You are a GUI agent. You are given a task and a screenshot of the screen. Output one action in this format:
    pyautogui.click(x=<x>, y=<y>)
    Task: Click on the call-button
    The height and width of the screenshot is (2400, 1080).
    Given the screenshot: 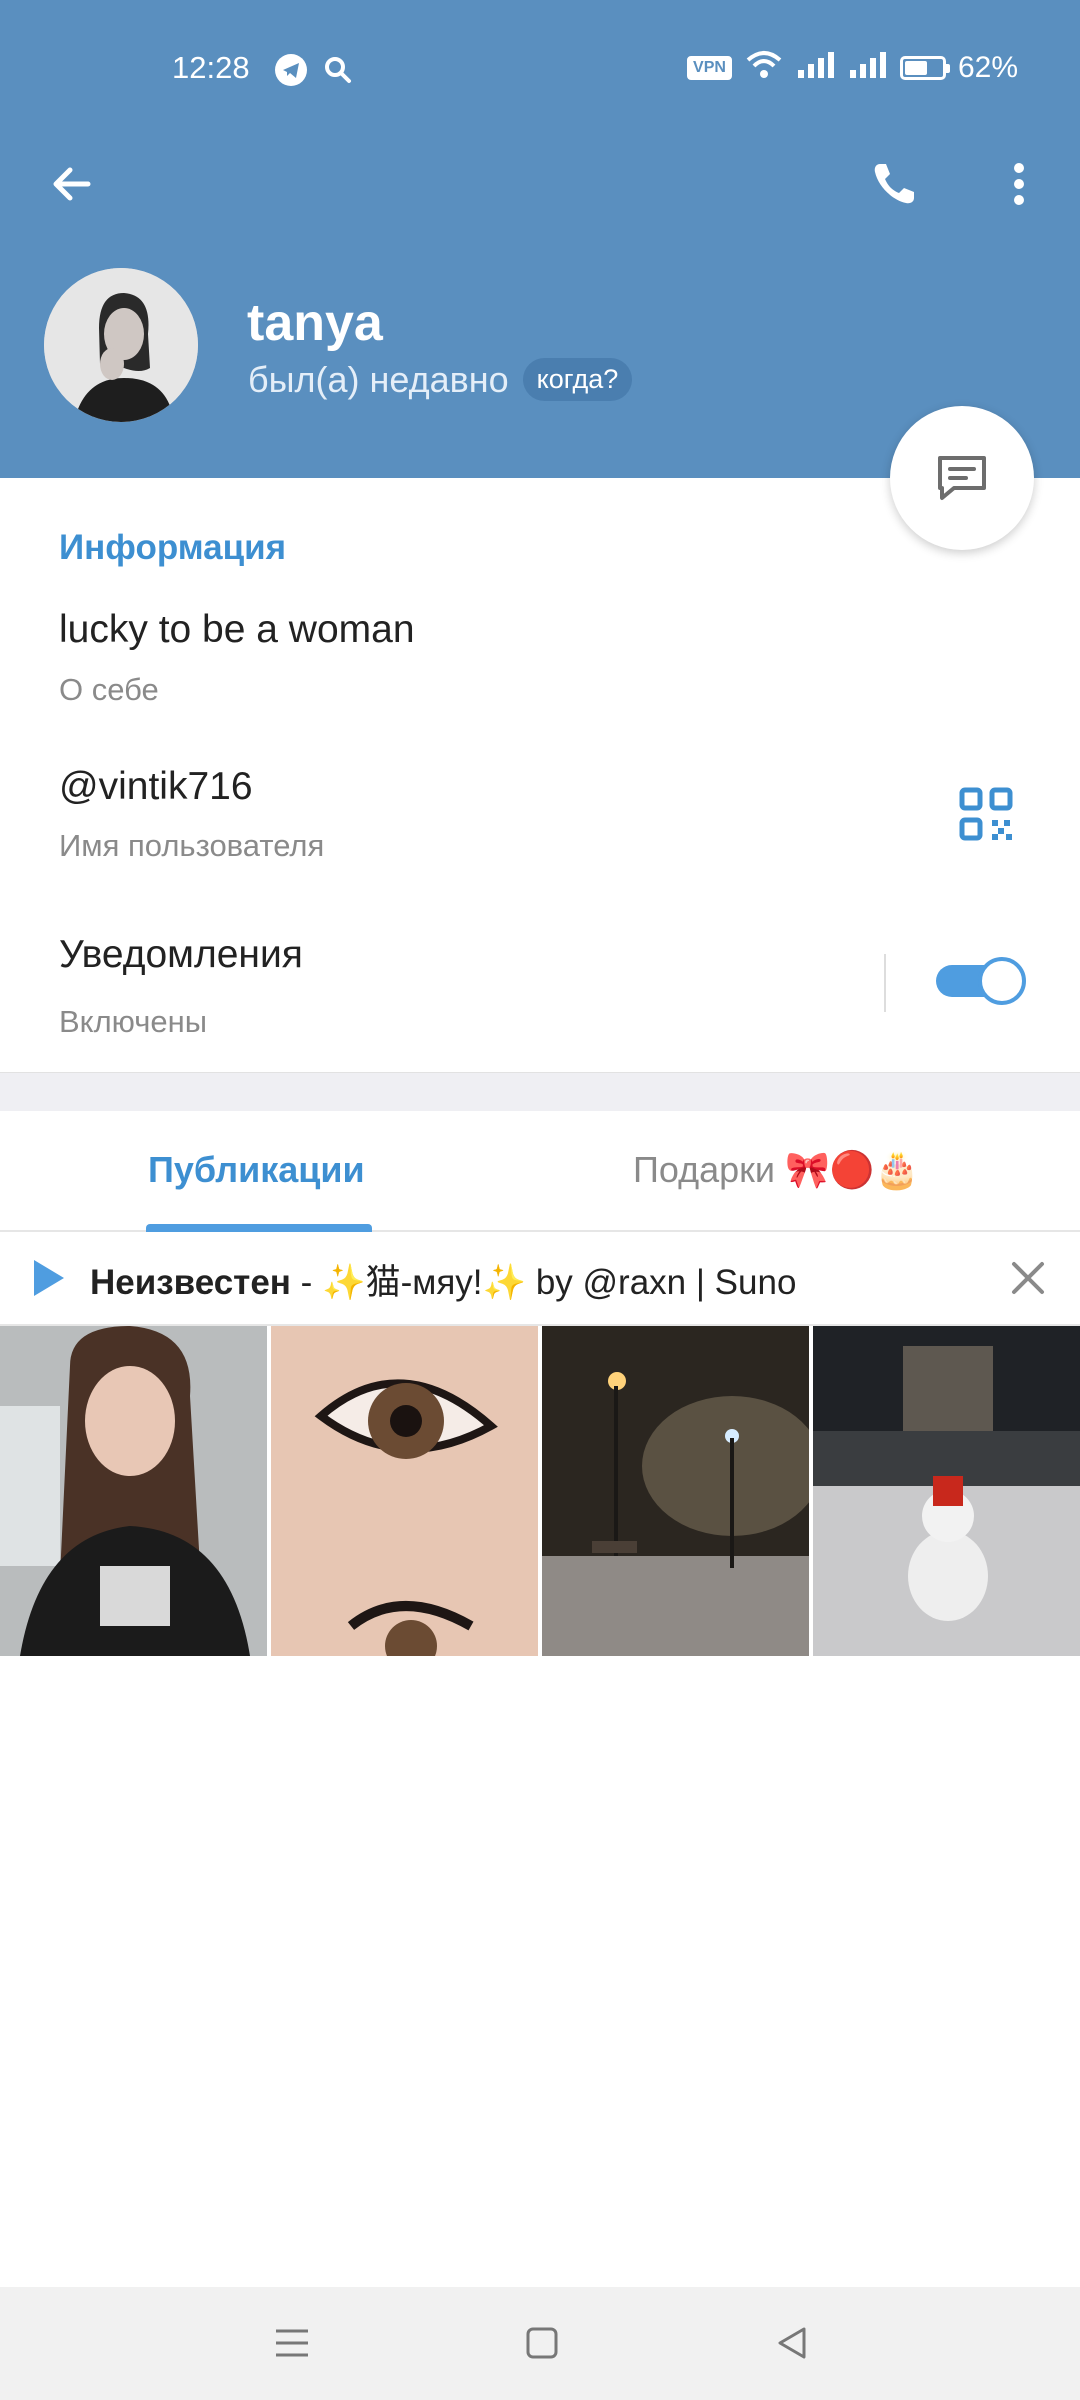 What is the action you would take?
    pyautogui.click(x=894, y=184)
    